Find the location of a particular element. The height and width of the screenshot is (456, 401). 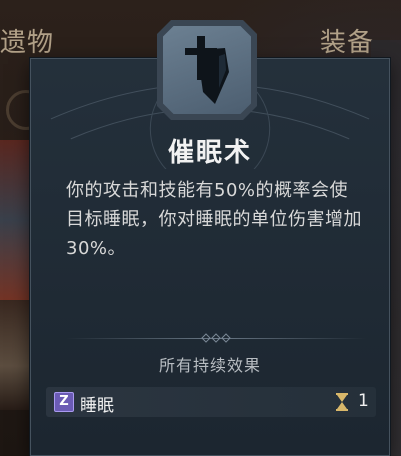

relics-tab: 遗物 is located at coordinates (27, 40).